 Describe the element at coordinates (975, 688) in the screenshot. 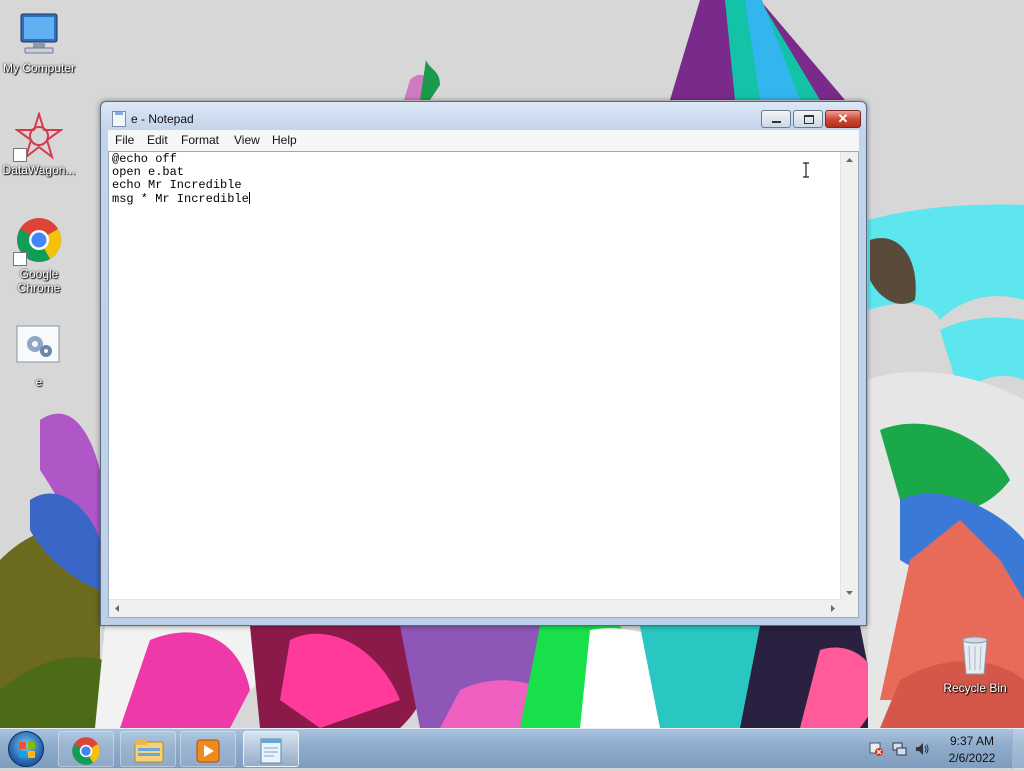

I see `desktop-icon-label: Recycle Bin` at that location.